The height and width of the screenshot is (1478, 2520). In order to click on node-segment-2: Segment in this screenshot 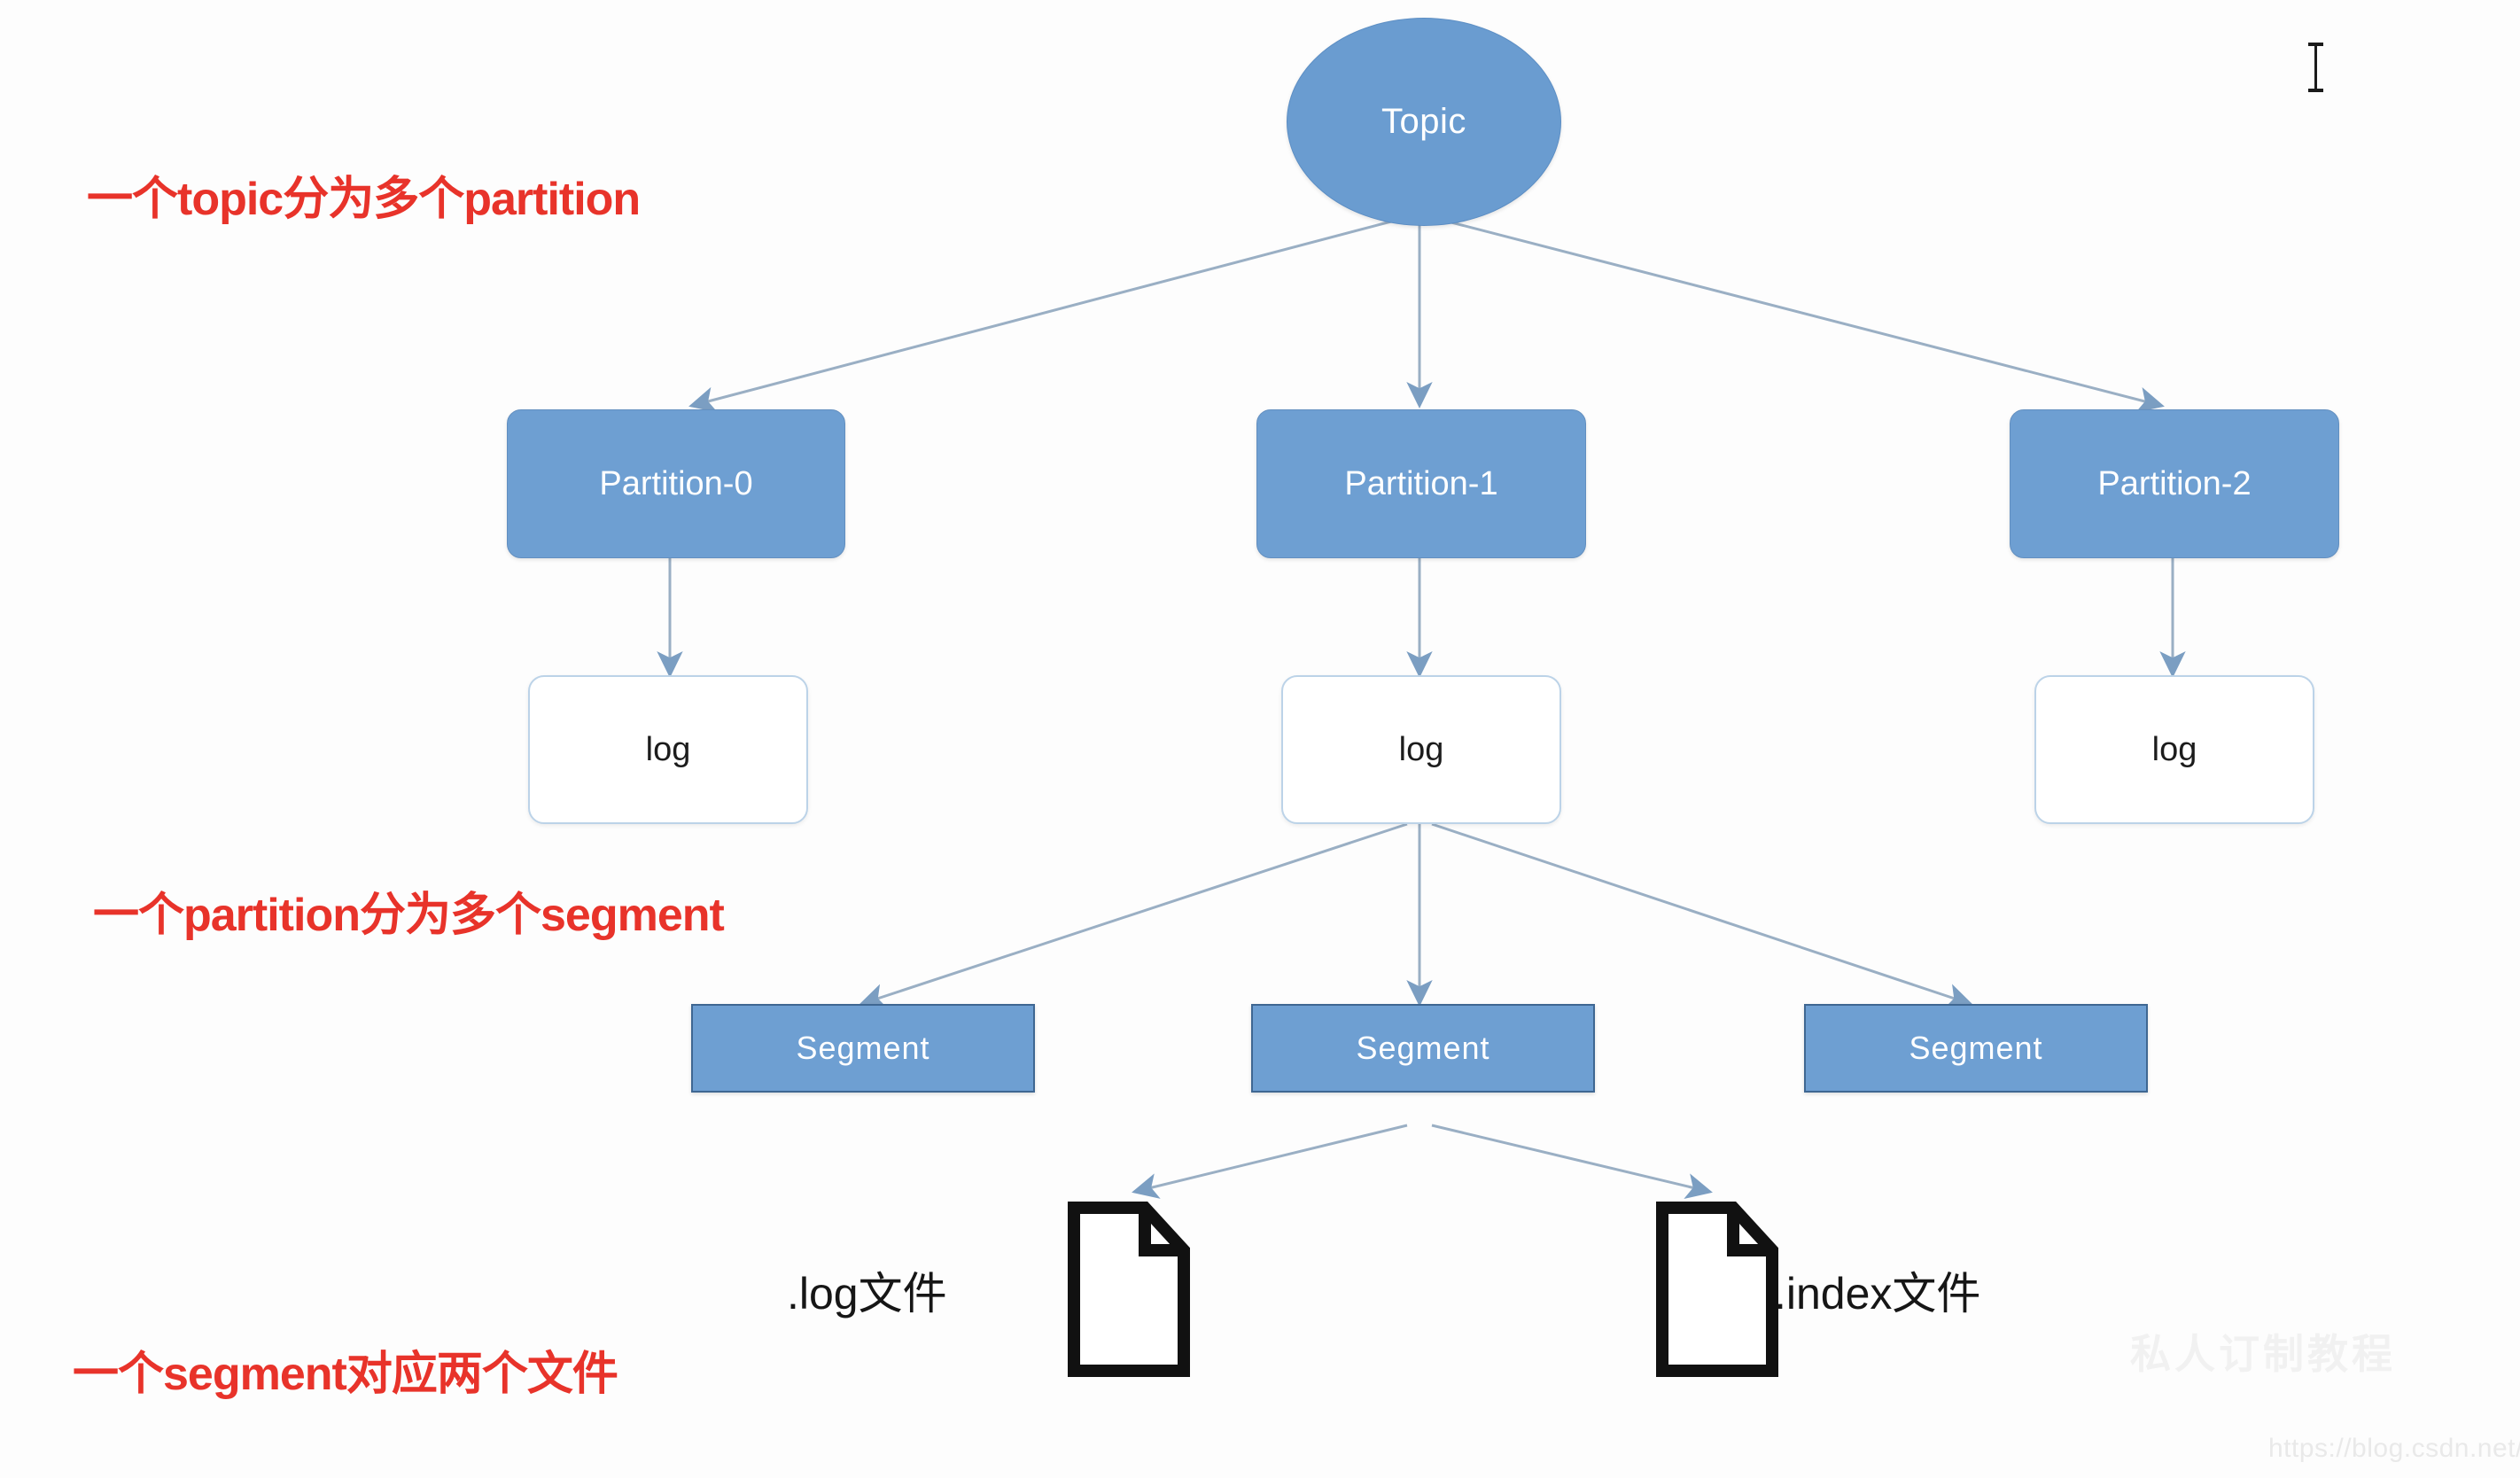, I will do `click(1976, 1048)`.